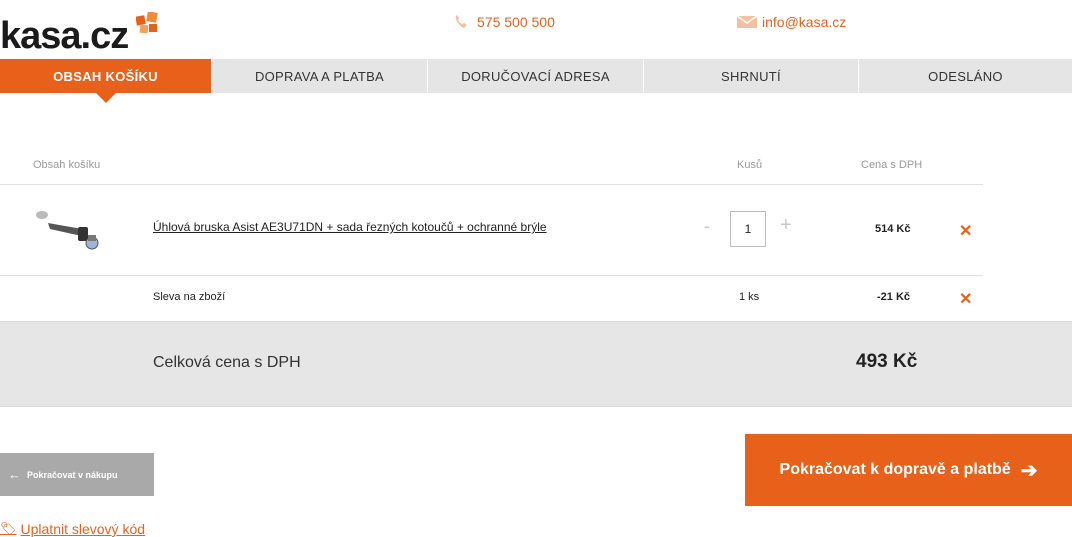 The width and height of the screenshot is (1072, 537). What do you see at coordinates (895, 469) in the screenshot?
I see `continue-to-shipping-label: Pokračovat k dopravě a platbě` at bounding box center [895, 469].